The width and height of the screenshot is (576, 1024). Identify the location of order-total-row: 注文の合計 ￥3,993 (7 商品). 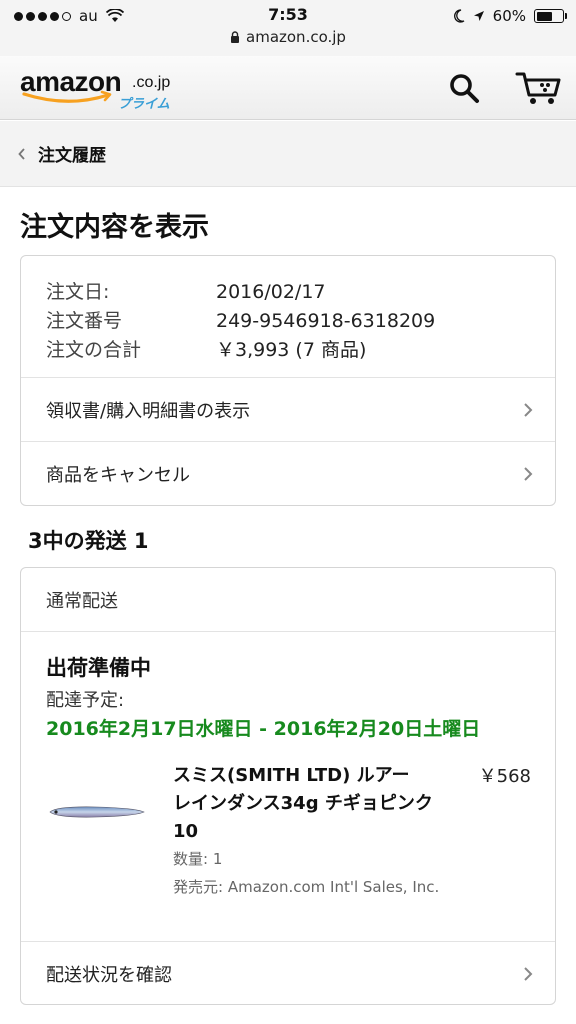
(240, 350).